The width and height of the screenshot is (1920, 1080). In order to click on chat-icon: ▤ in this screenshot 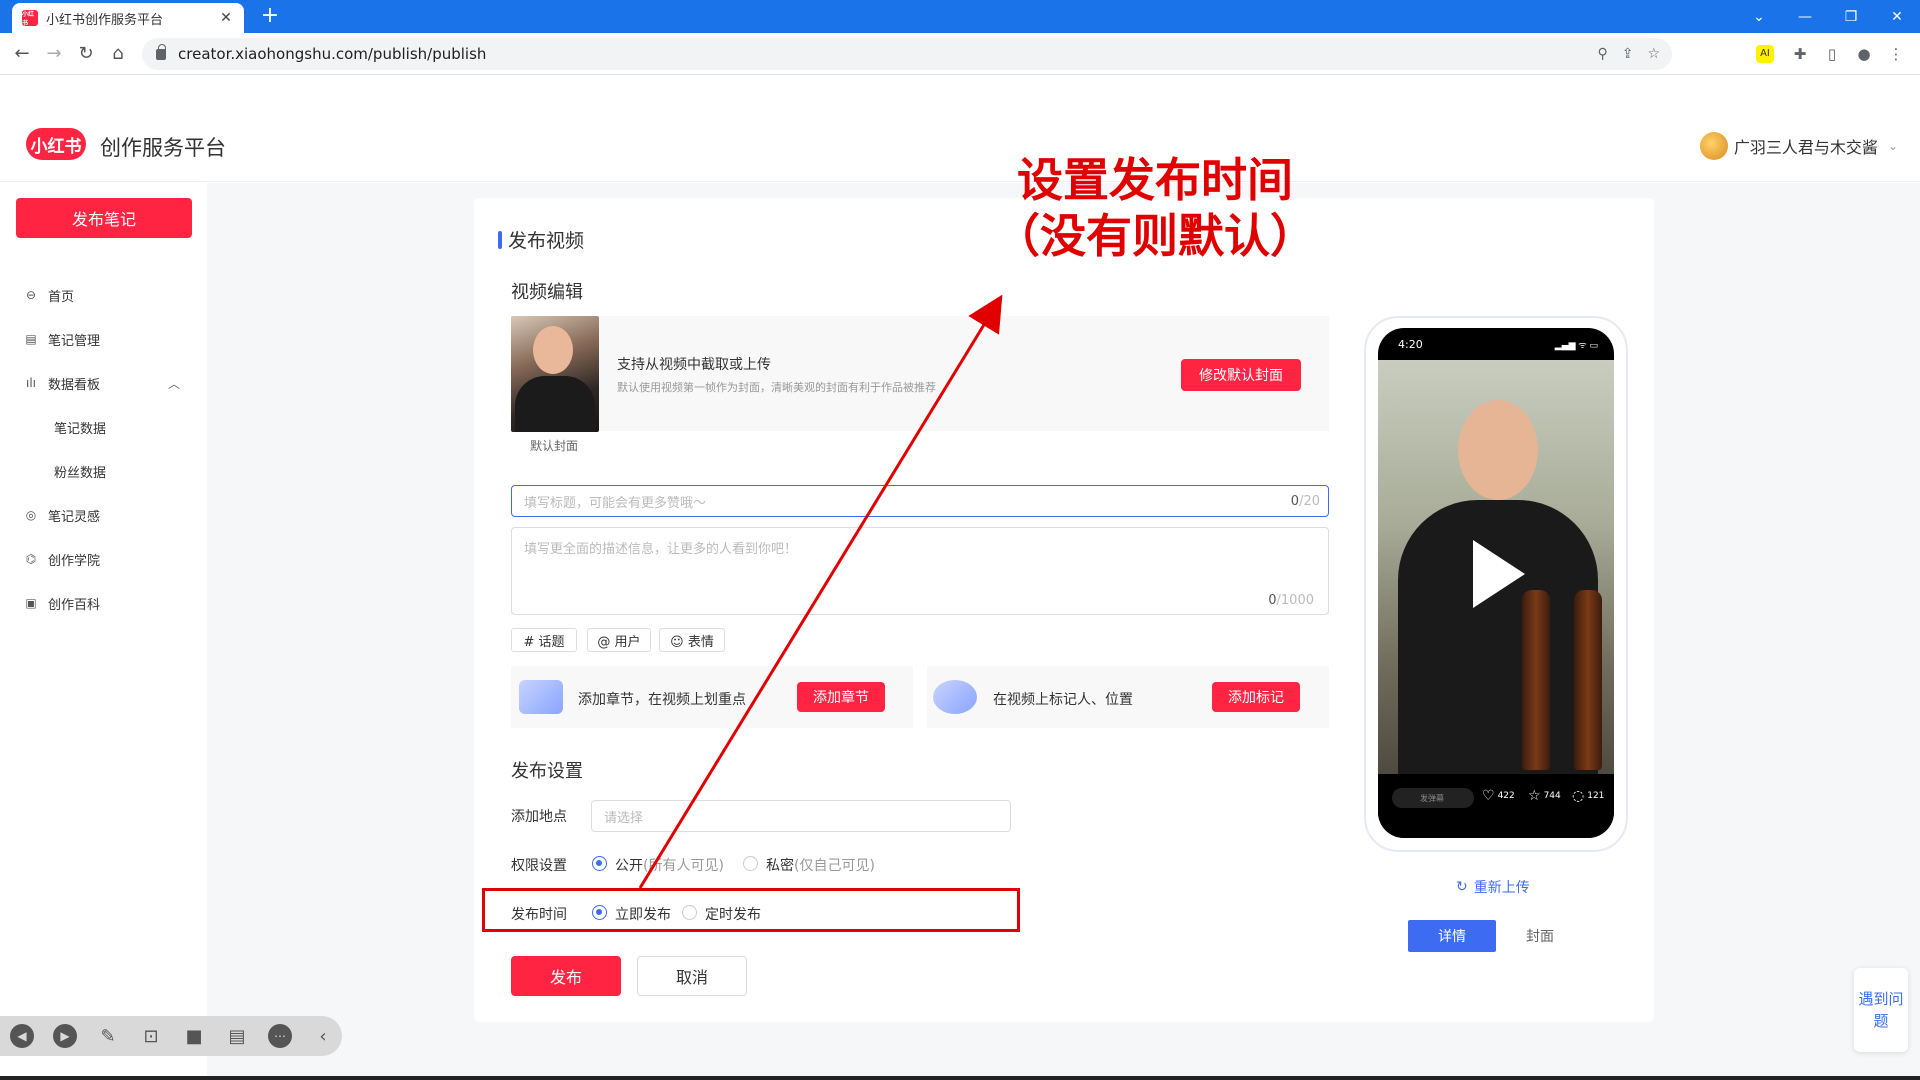, I will do `click(237, 1036)`.